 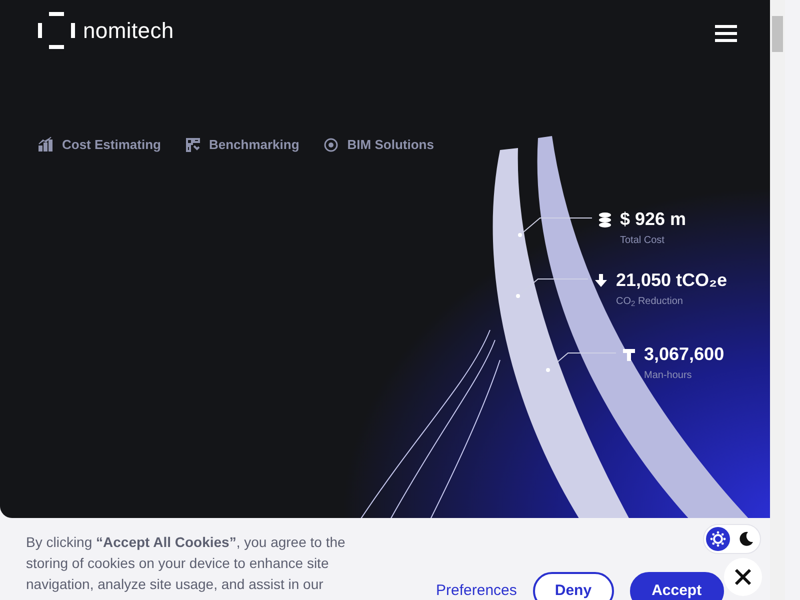 I want to click on cookie-notice-text: By clicking “Accept All Cookies”, you agree to the storing of cookies on your device to enhance site navigation, analyze site usage, and assist in our, so click(x=186, y=563).